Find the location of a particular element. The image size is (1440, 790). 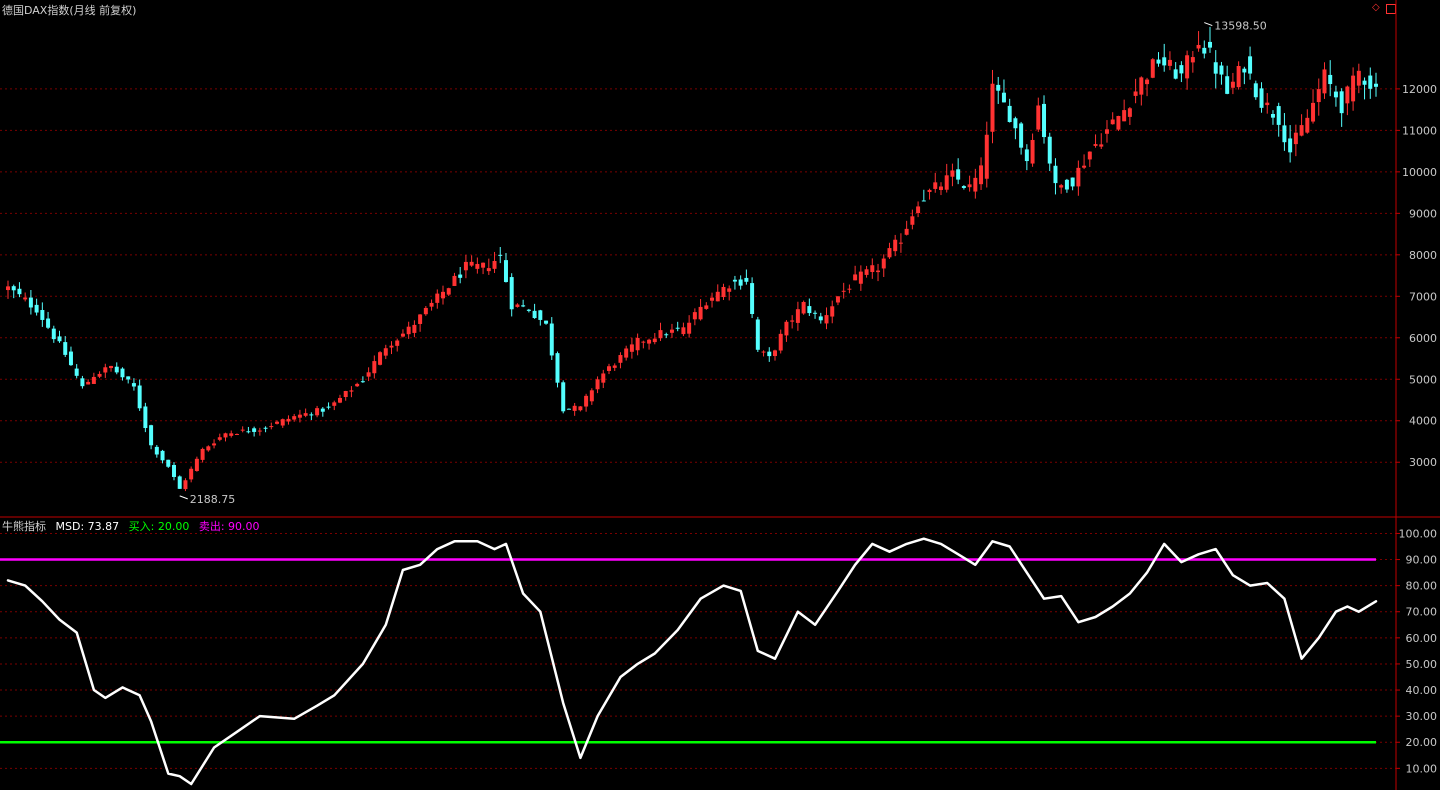

annotation-pointer is located at coordinates (1208, 24).